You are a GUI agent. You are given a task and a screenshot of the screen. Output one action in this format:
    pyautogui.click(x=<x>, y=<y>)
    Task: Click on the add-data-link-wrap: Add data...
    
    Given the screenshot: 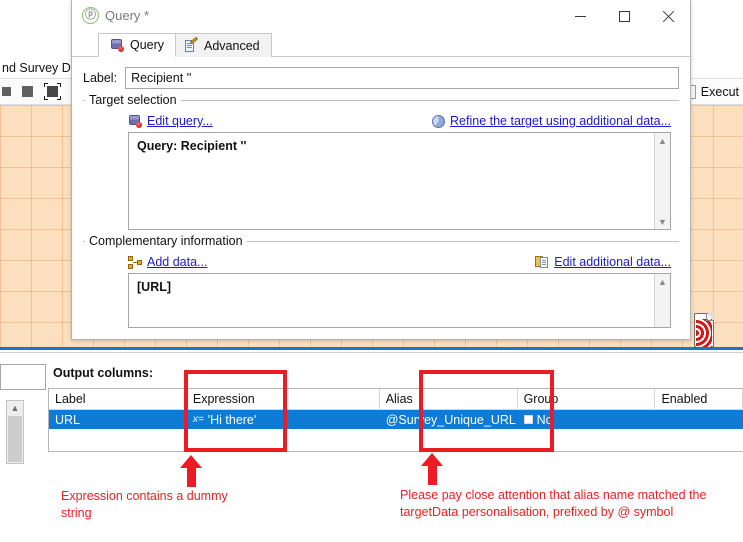 What is the action you would take?
    pyautogui.click(x=167, y=262)
    